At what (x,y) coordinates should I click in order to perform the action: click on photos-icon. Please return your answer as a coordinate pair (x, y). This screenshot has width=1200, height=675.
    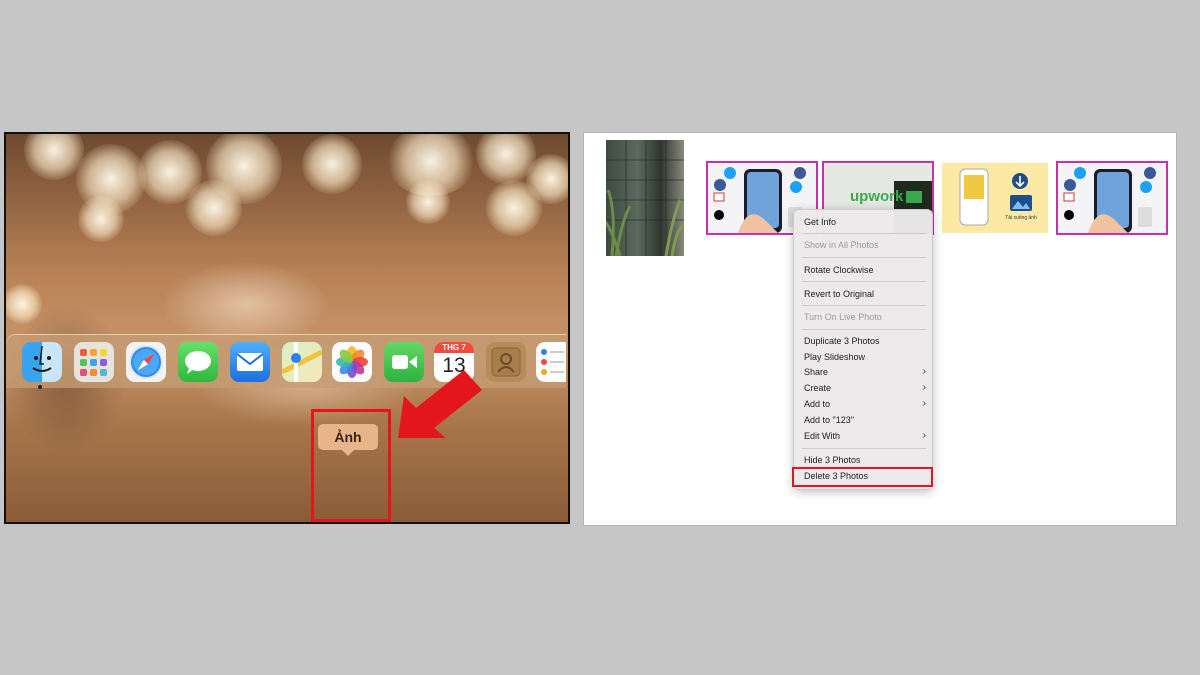
    Looking at the image, I should click on (352, 362).